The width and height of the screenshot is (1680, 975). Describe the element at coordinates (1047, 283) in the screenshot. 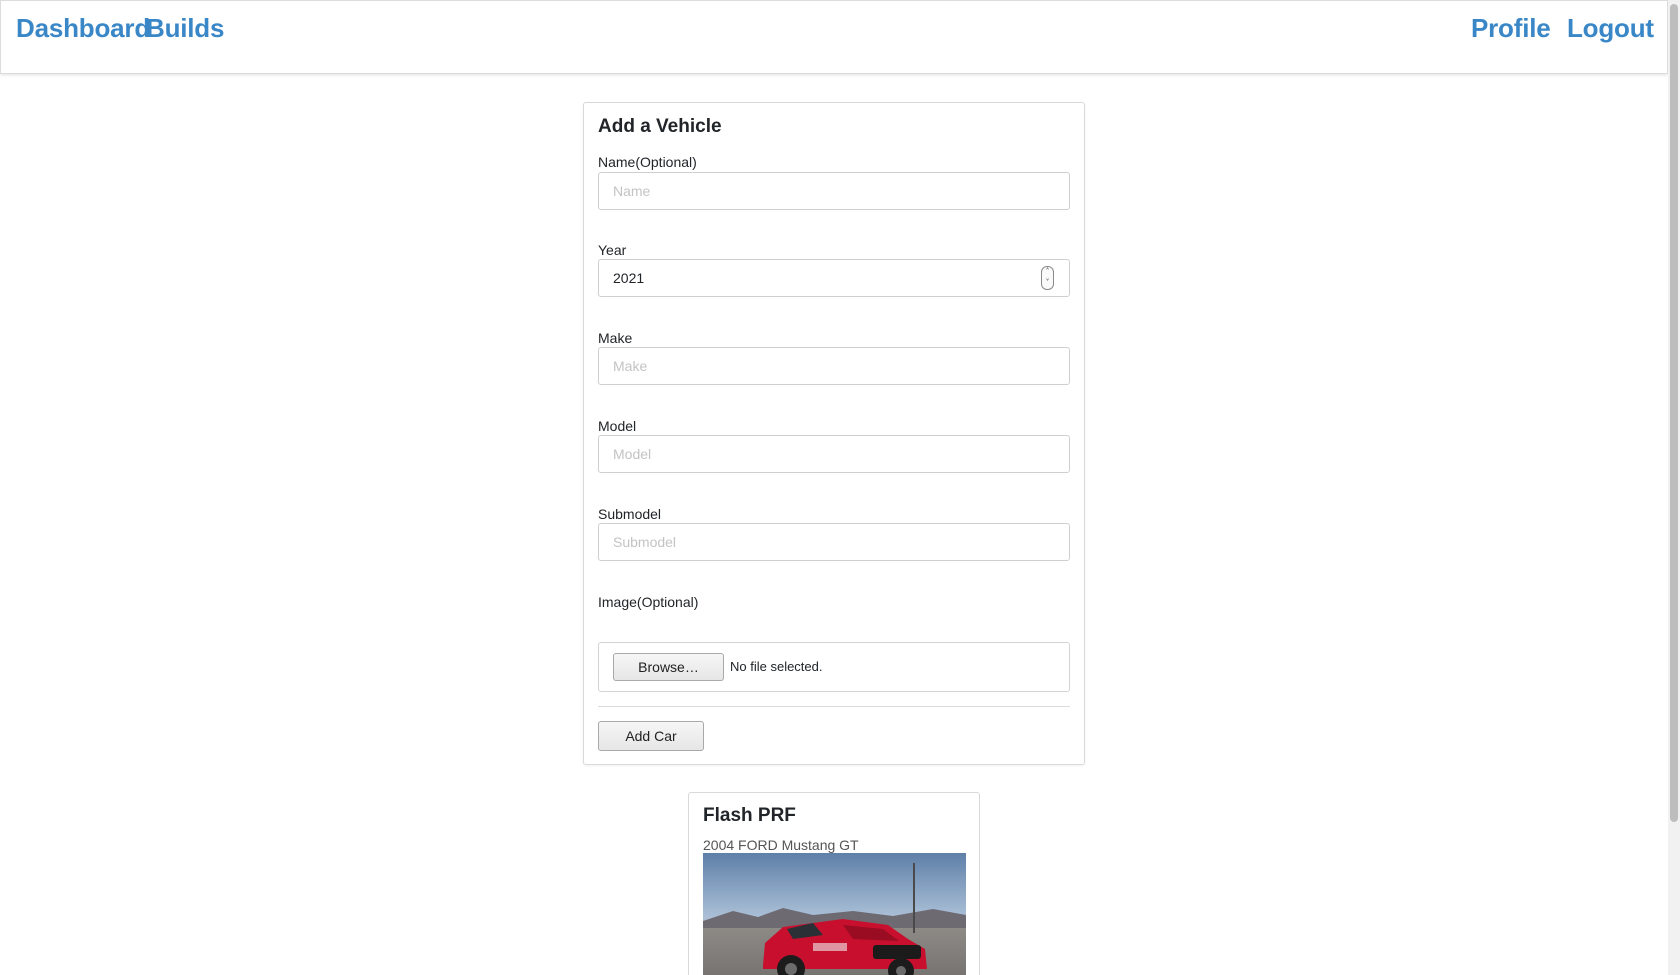

I see `stepper-down-icon: ˅` at that location.